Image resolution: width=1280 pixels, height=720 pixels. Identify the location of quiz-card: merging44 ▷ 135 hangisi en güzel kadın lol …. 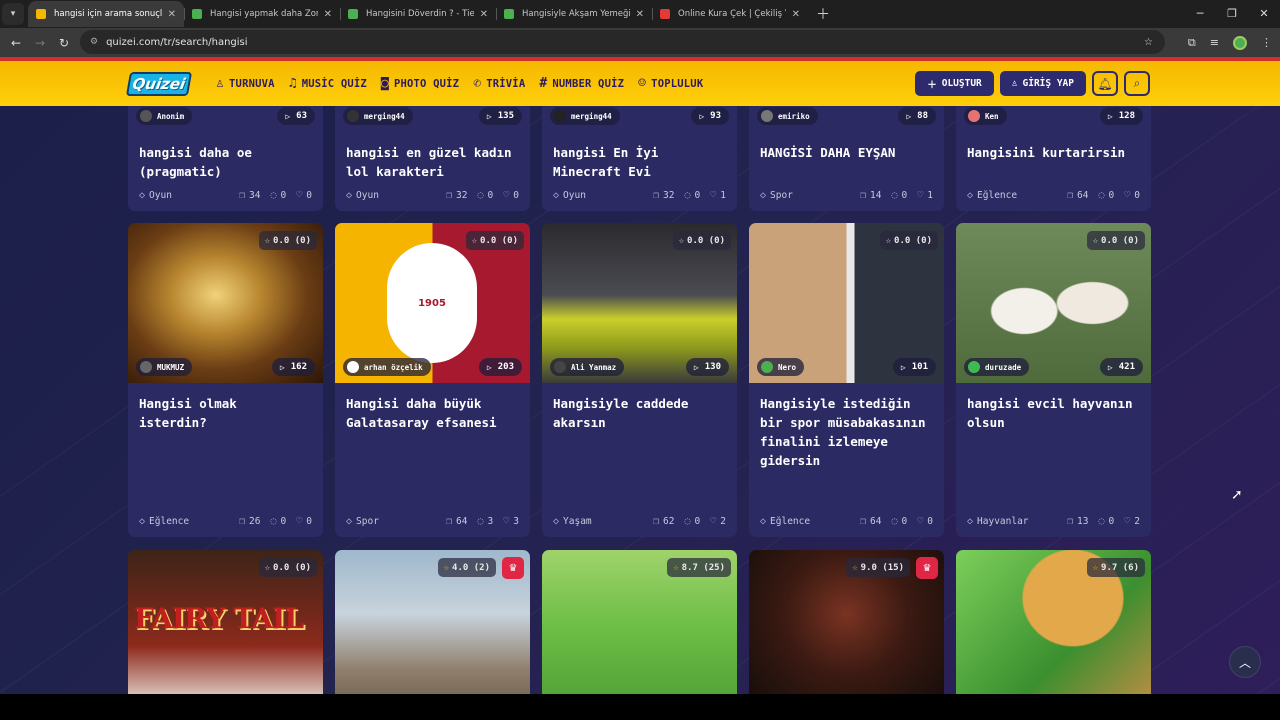
(432, 158).